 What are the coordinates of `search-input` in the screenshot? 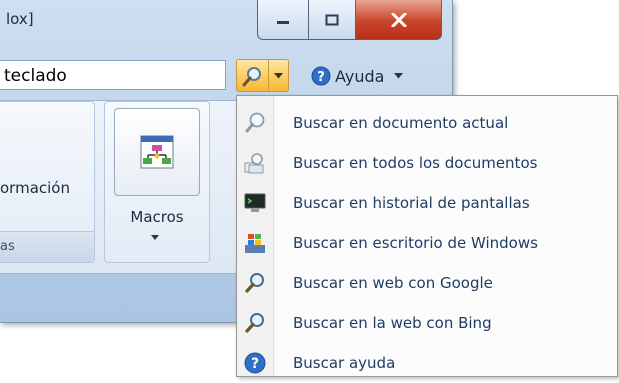 It's located at (108, 76).